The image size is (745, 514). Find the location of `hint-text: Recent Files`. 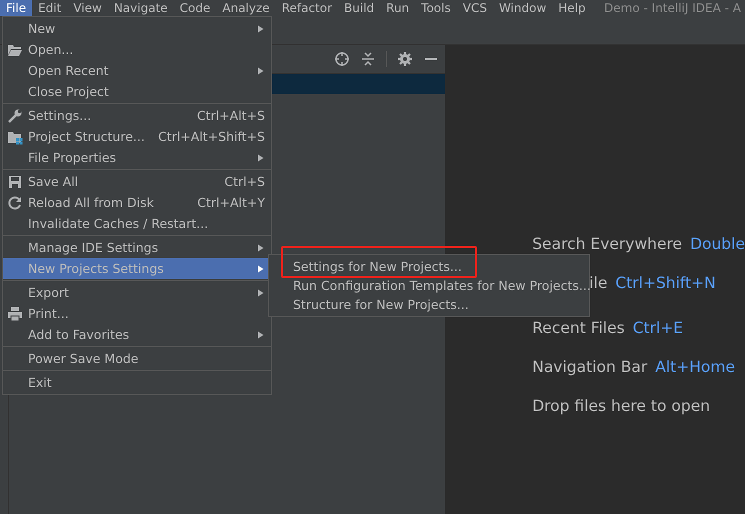

hint-text: Recent Files is located at coordinates (578, 327).